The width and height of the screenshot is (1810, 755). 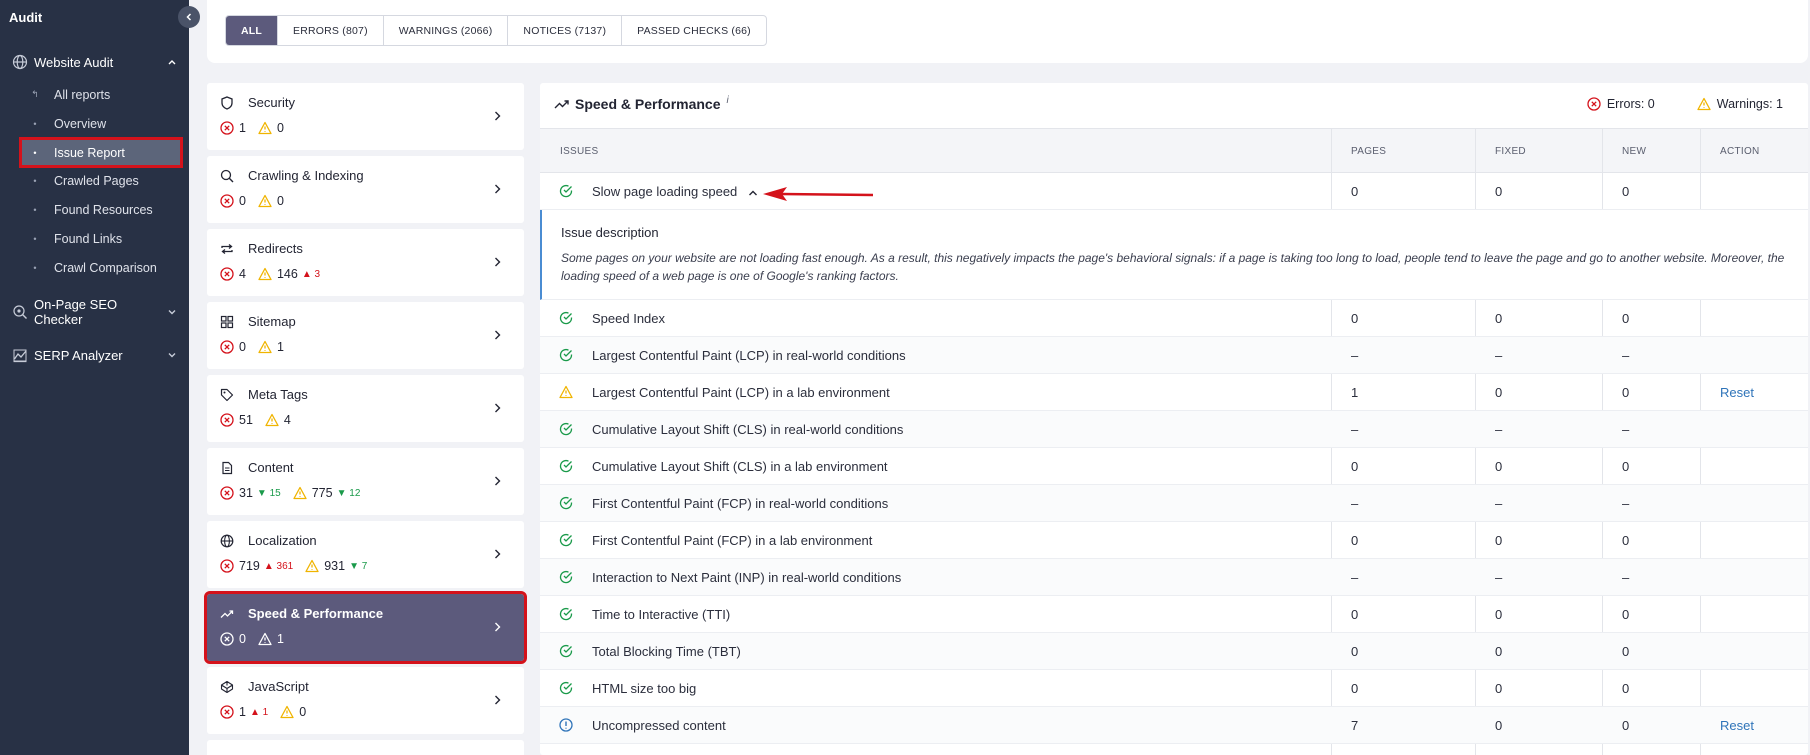 What do you see at coordinates (306, 175) in the screenshot?
I see `category-name: Crawling & Indexing` at bounding box center [306, 175].